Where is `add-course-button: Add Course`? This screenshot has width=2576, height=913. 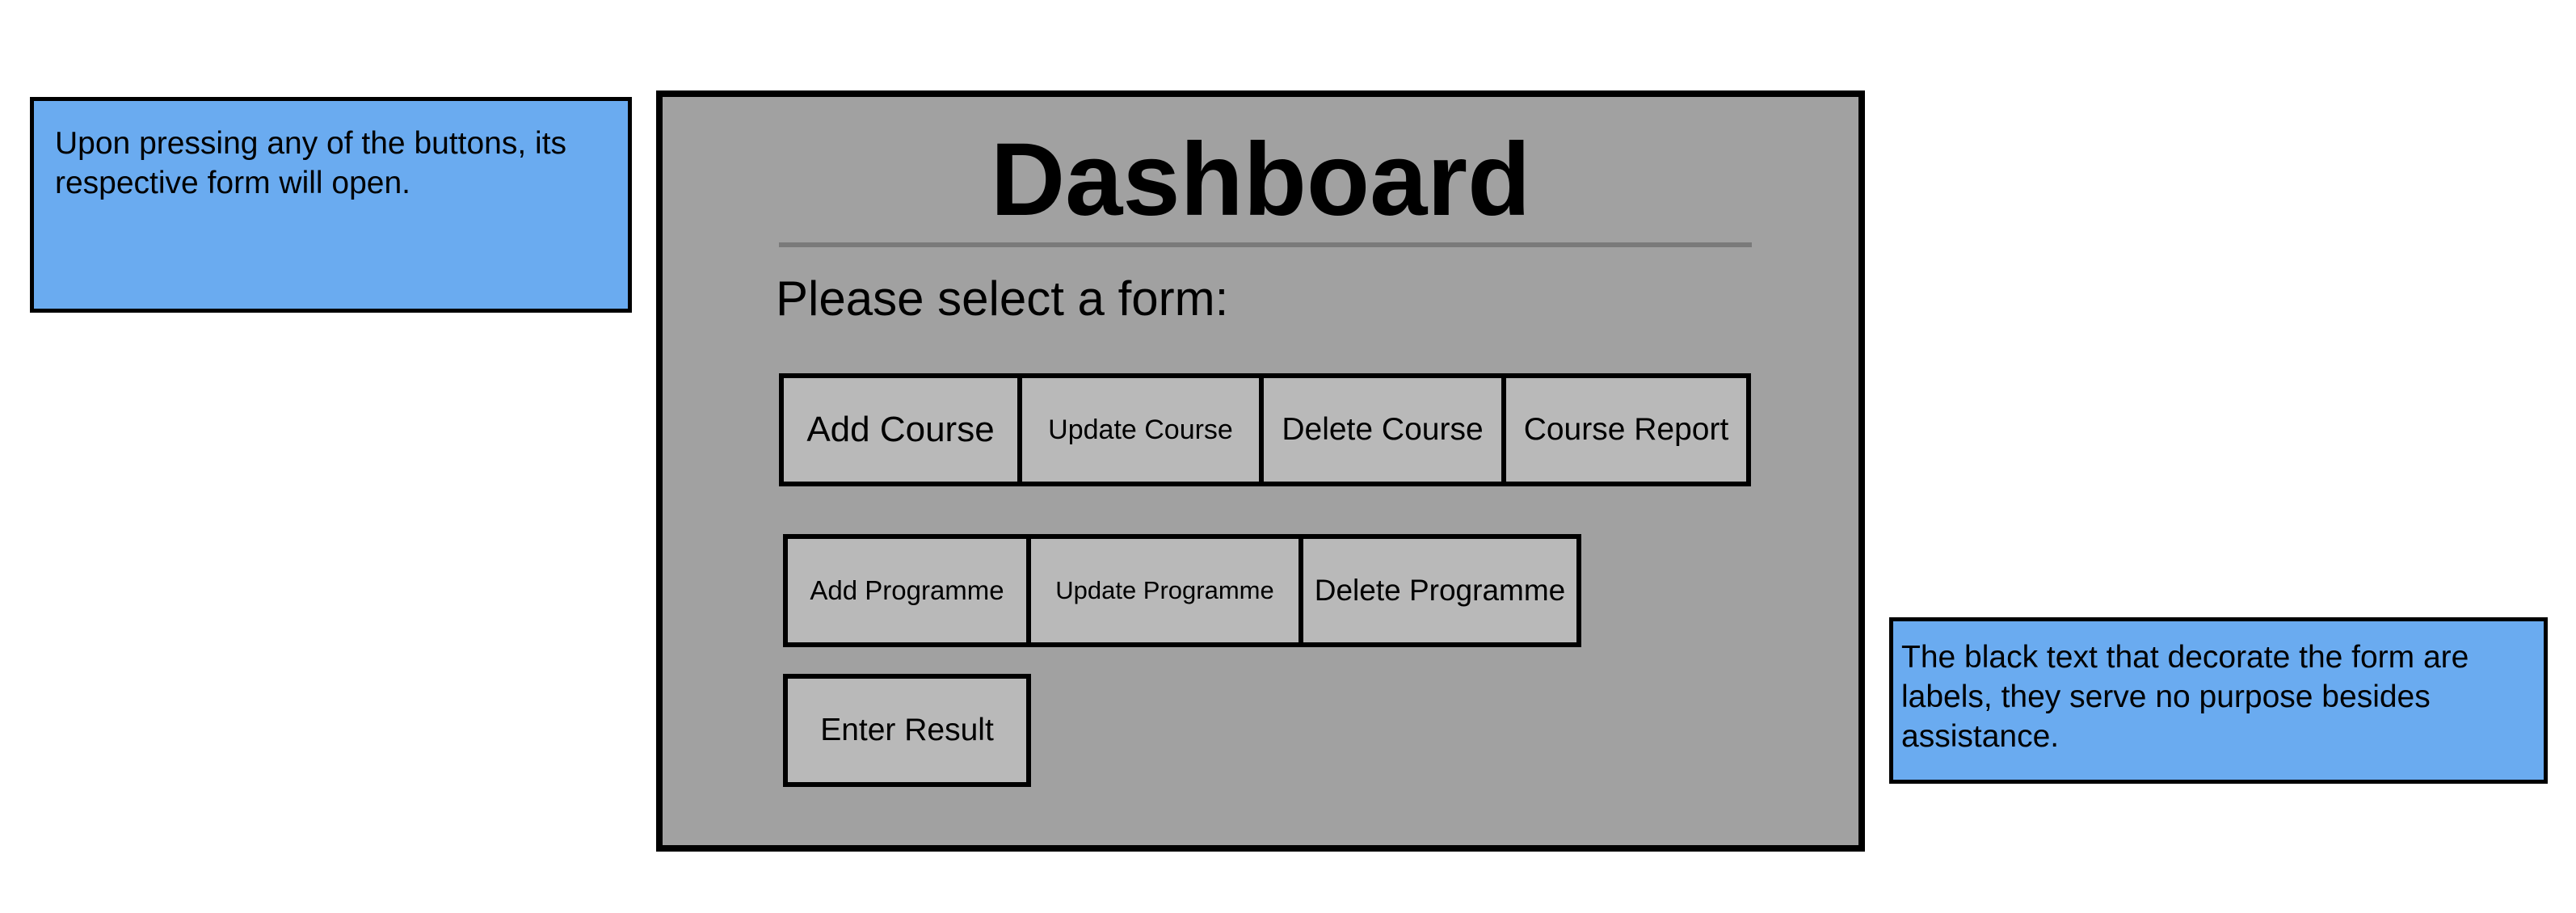
add-course-button: Add Course is located at coordinates (900, 429).